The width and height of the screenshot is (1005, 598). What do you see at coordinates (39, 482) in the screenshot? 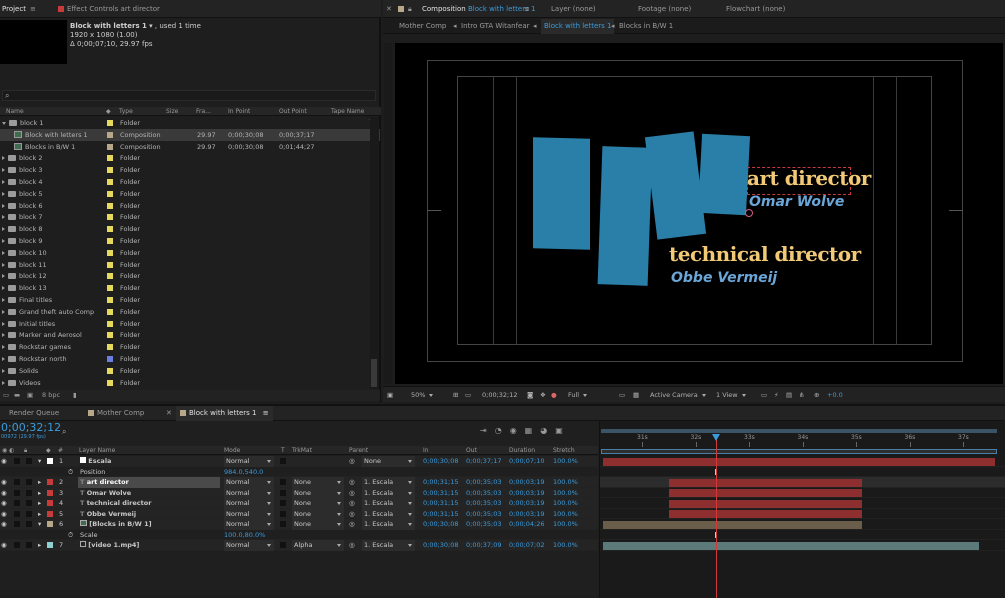
I see `chevron-right-icon: ▸` at bounding box center [39, 482].